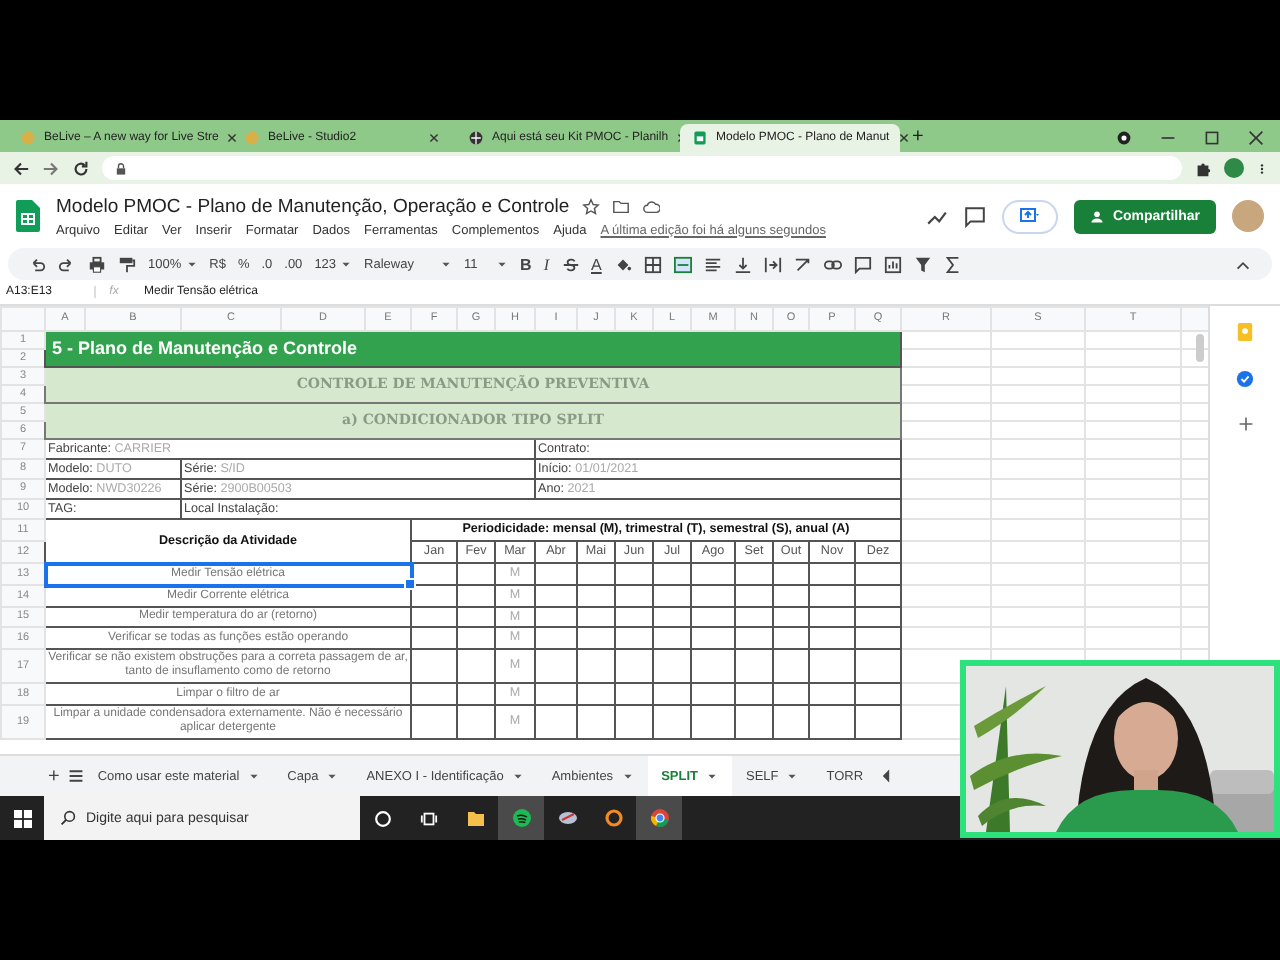  Describe the element at coordinates (546, 264) in the screenshot. I see `italic-button: I` at that location.